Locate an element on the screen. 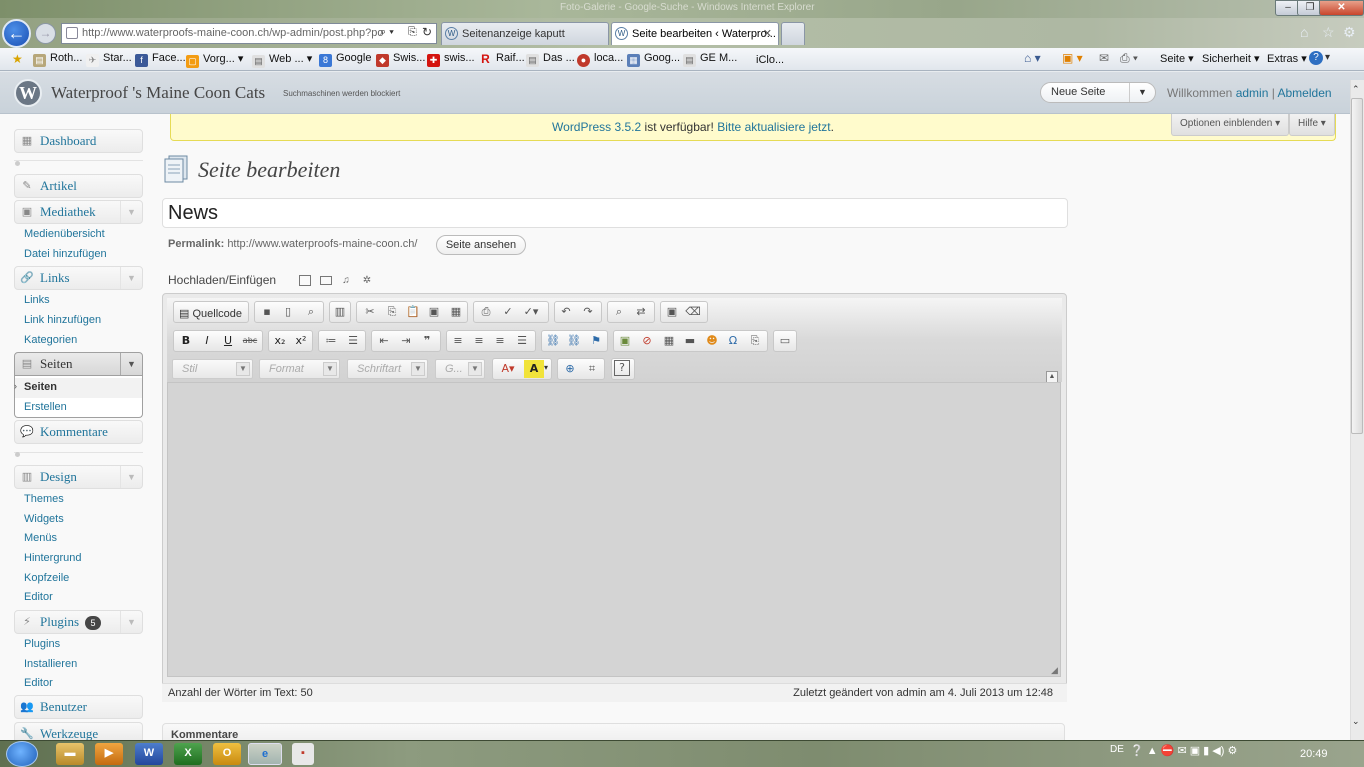 The width and height of the screenshot is (1364, 767). fullscreen-icon: ⊕ is located at coordinates (570, 369).